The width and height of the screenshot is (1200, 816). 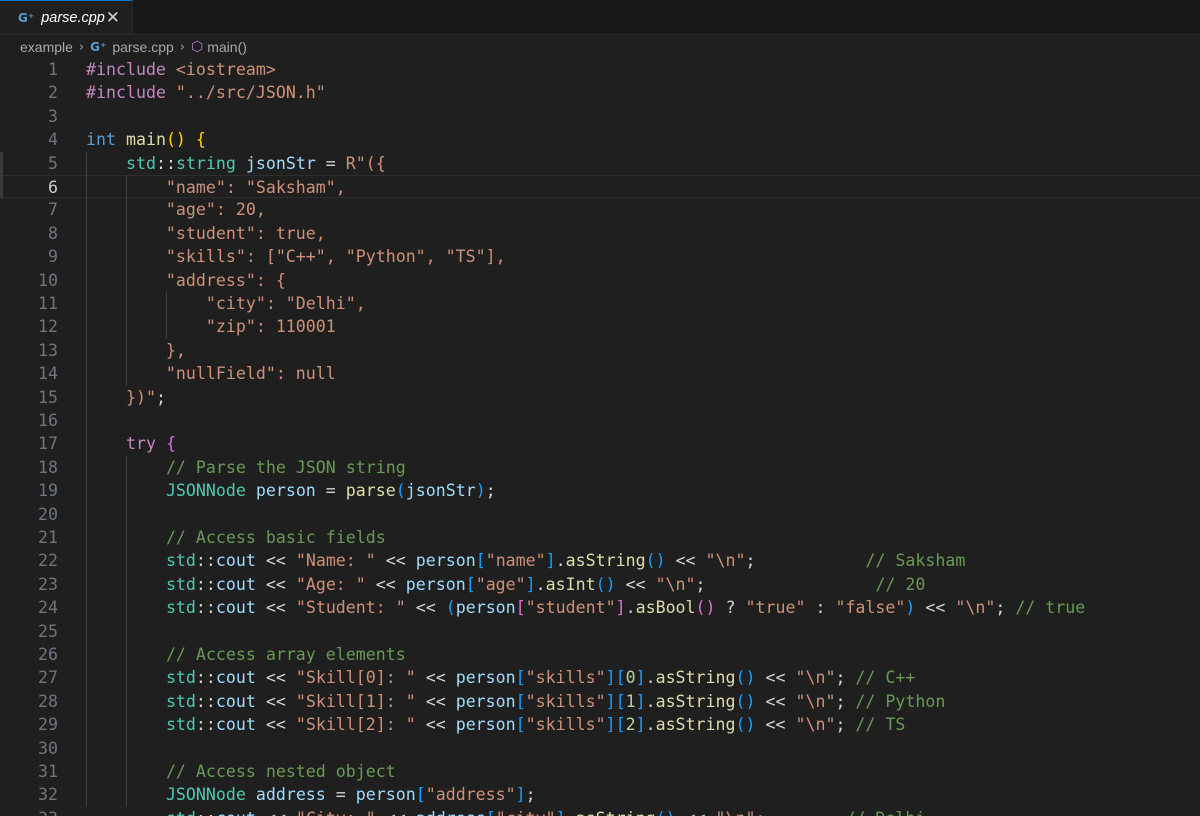 I want to click on code-token: "Skill[2]: ", so click(x=355, y=725).